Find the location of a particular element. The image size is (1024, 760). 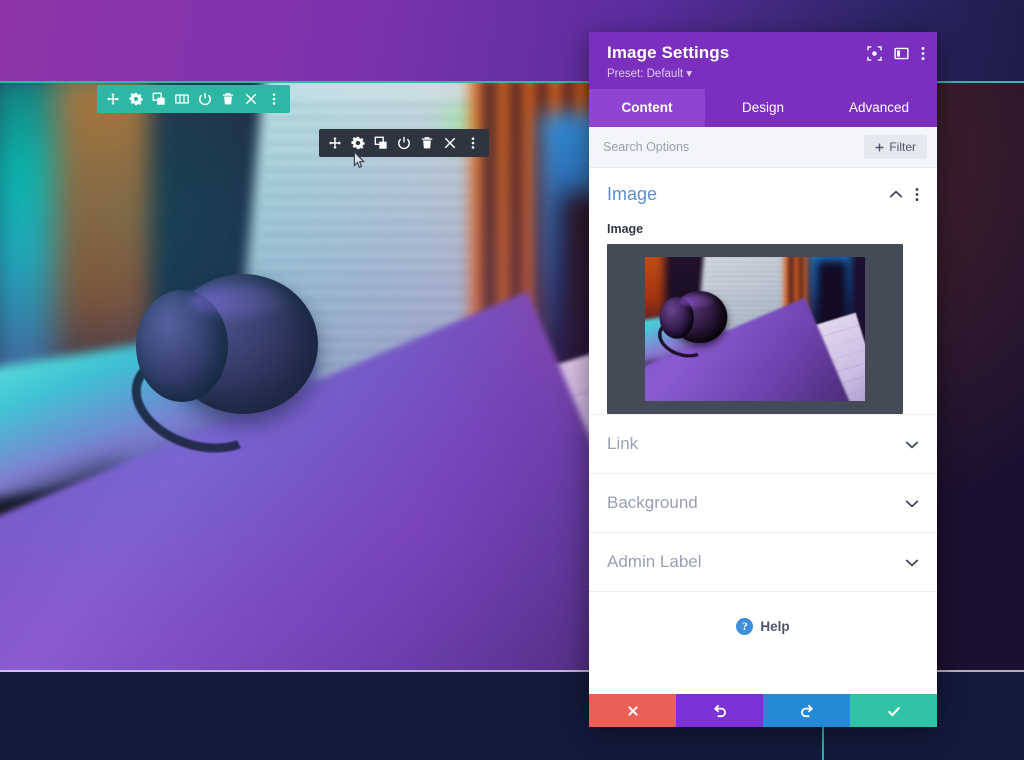

pointer-cursor-icon is located at coordinates (359, 159).